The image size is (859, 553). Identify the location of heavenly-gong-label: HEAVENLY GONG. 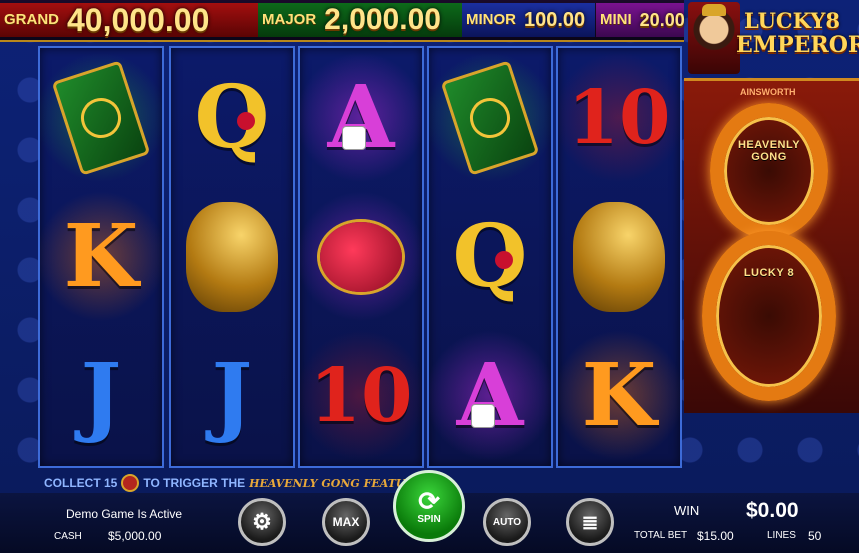
(769, 151).